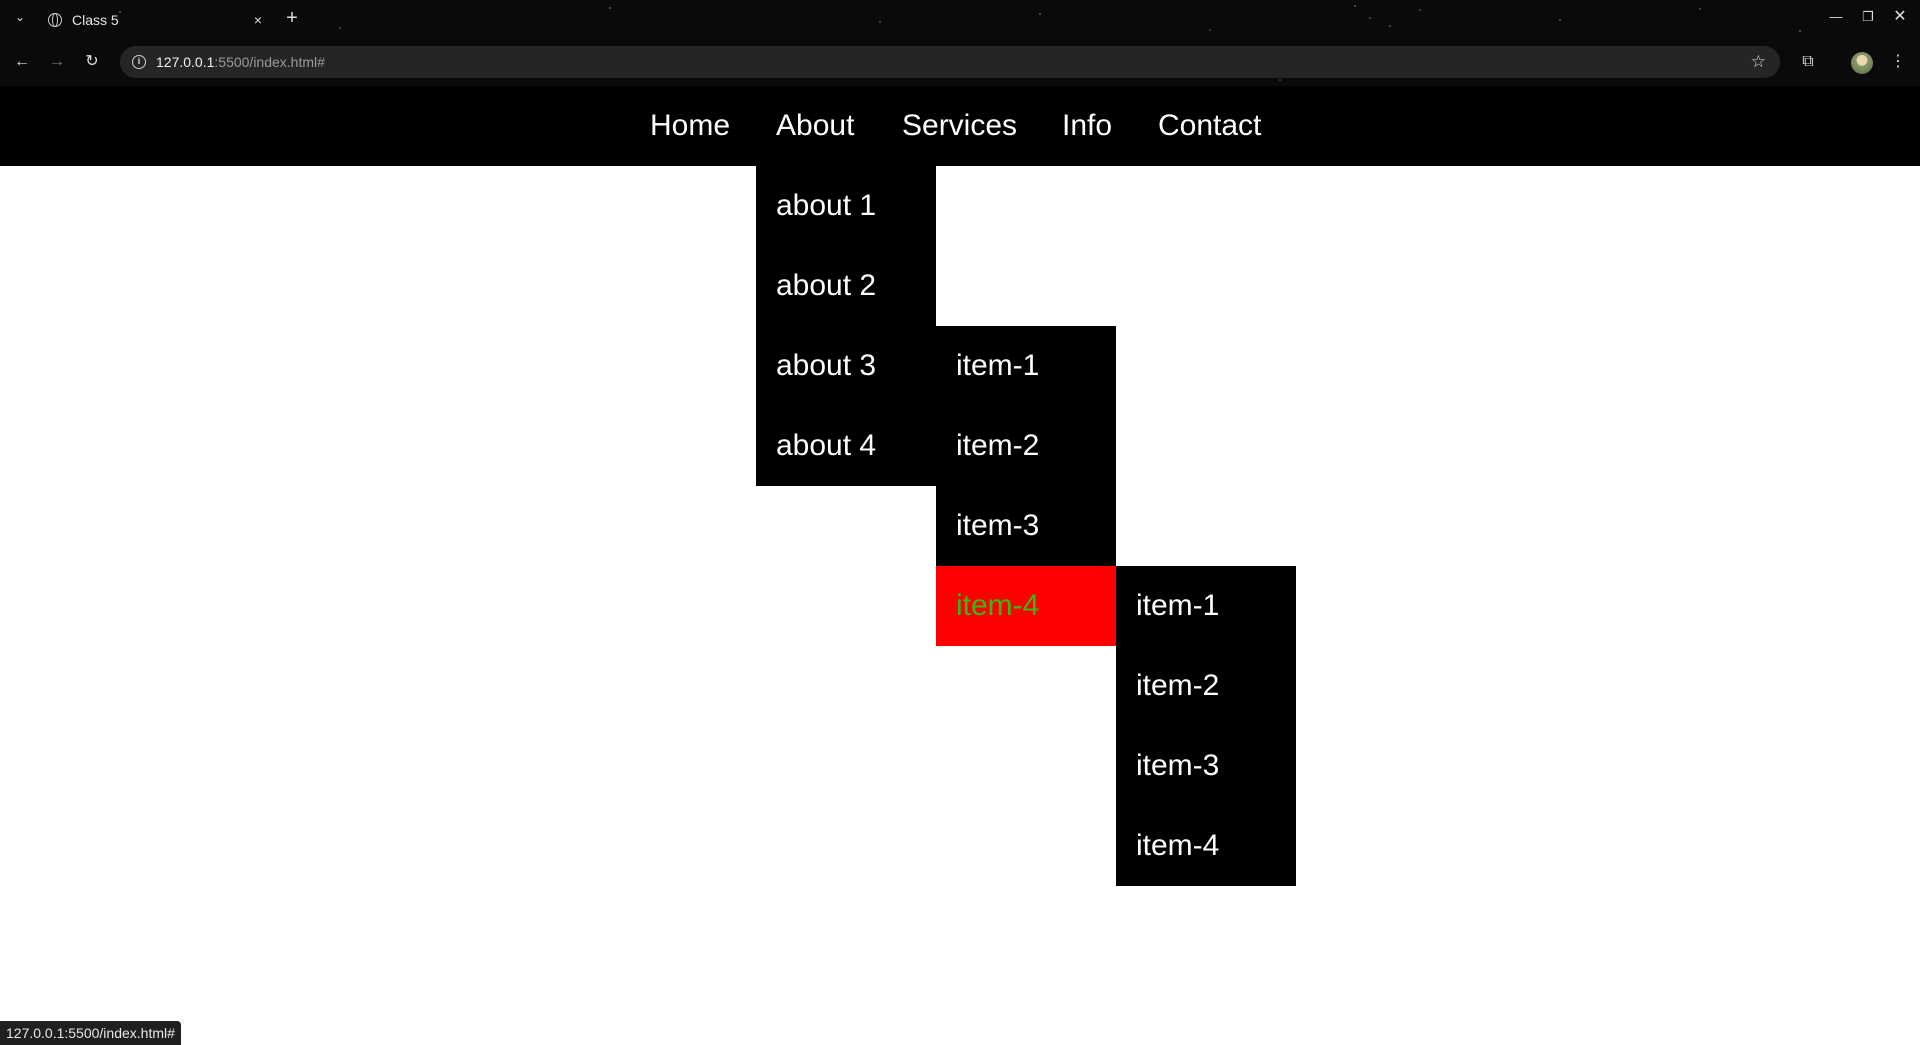 The image size is (1920, 1045). I want to click on forward-icon: →, so click(57, 62).